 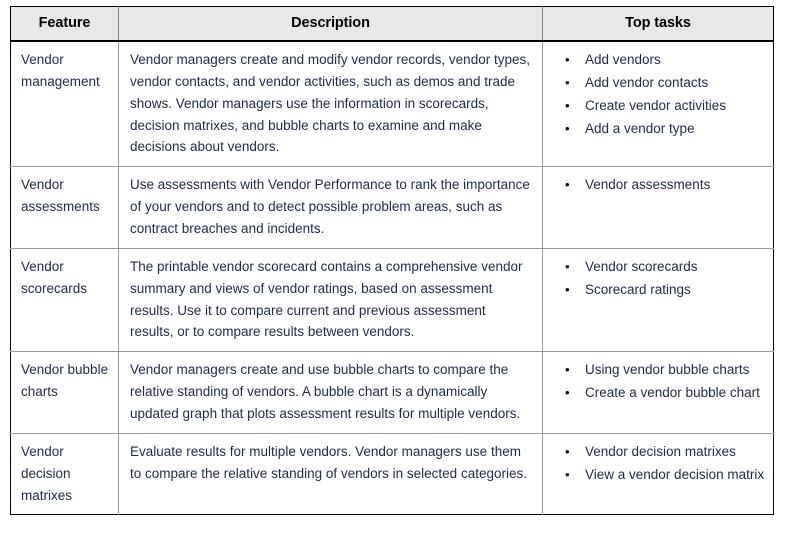 I want to click on feature-cell: Vendor scorecards, so click(x=64, y=299).